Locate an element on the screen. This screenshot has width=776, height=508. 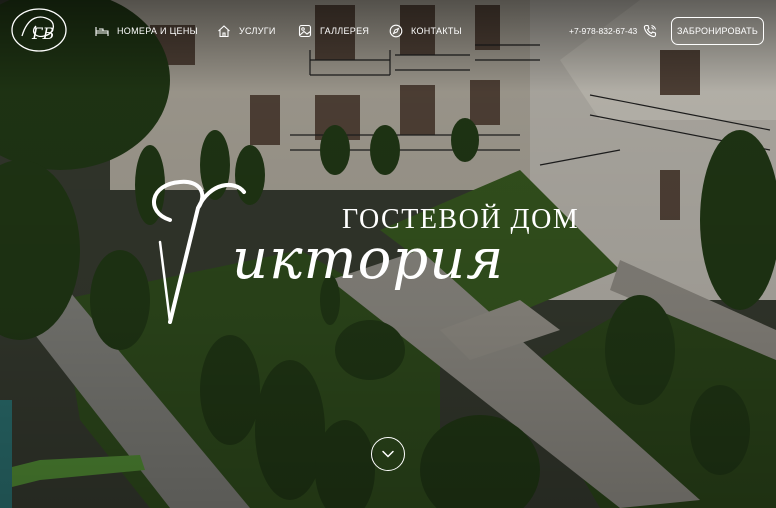
phone-number: +7-978-832-67-43 is located at coordinates (603, 31).